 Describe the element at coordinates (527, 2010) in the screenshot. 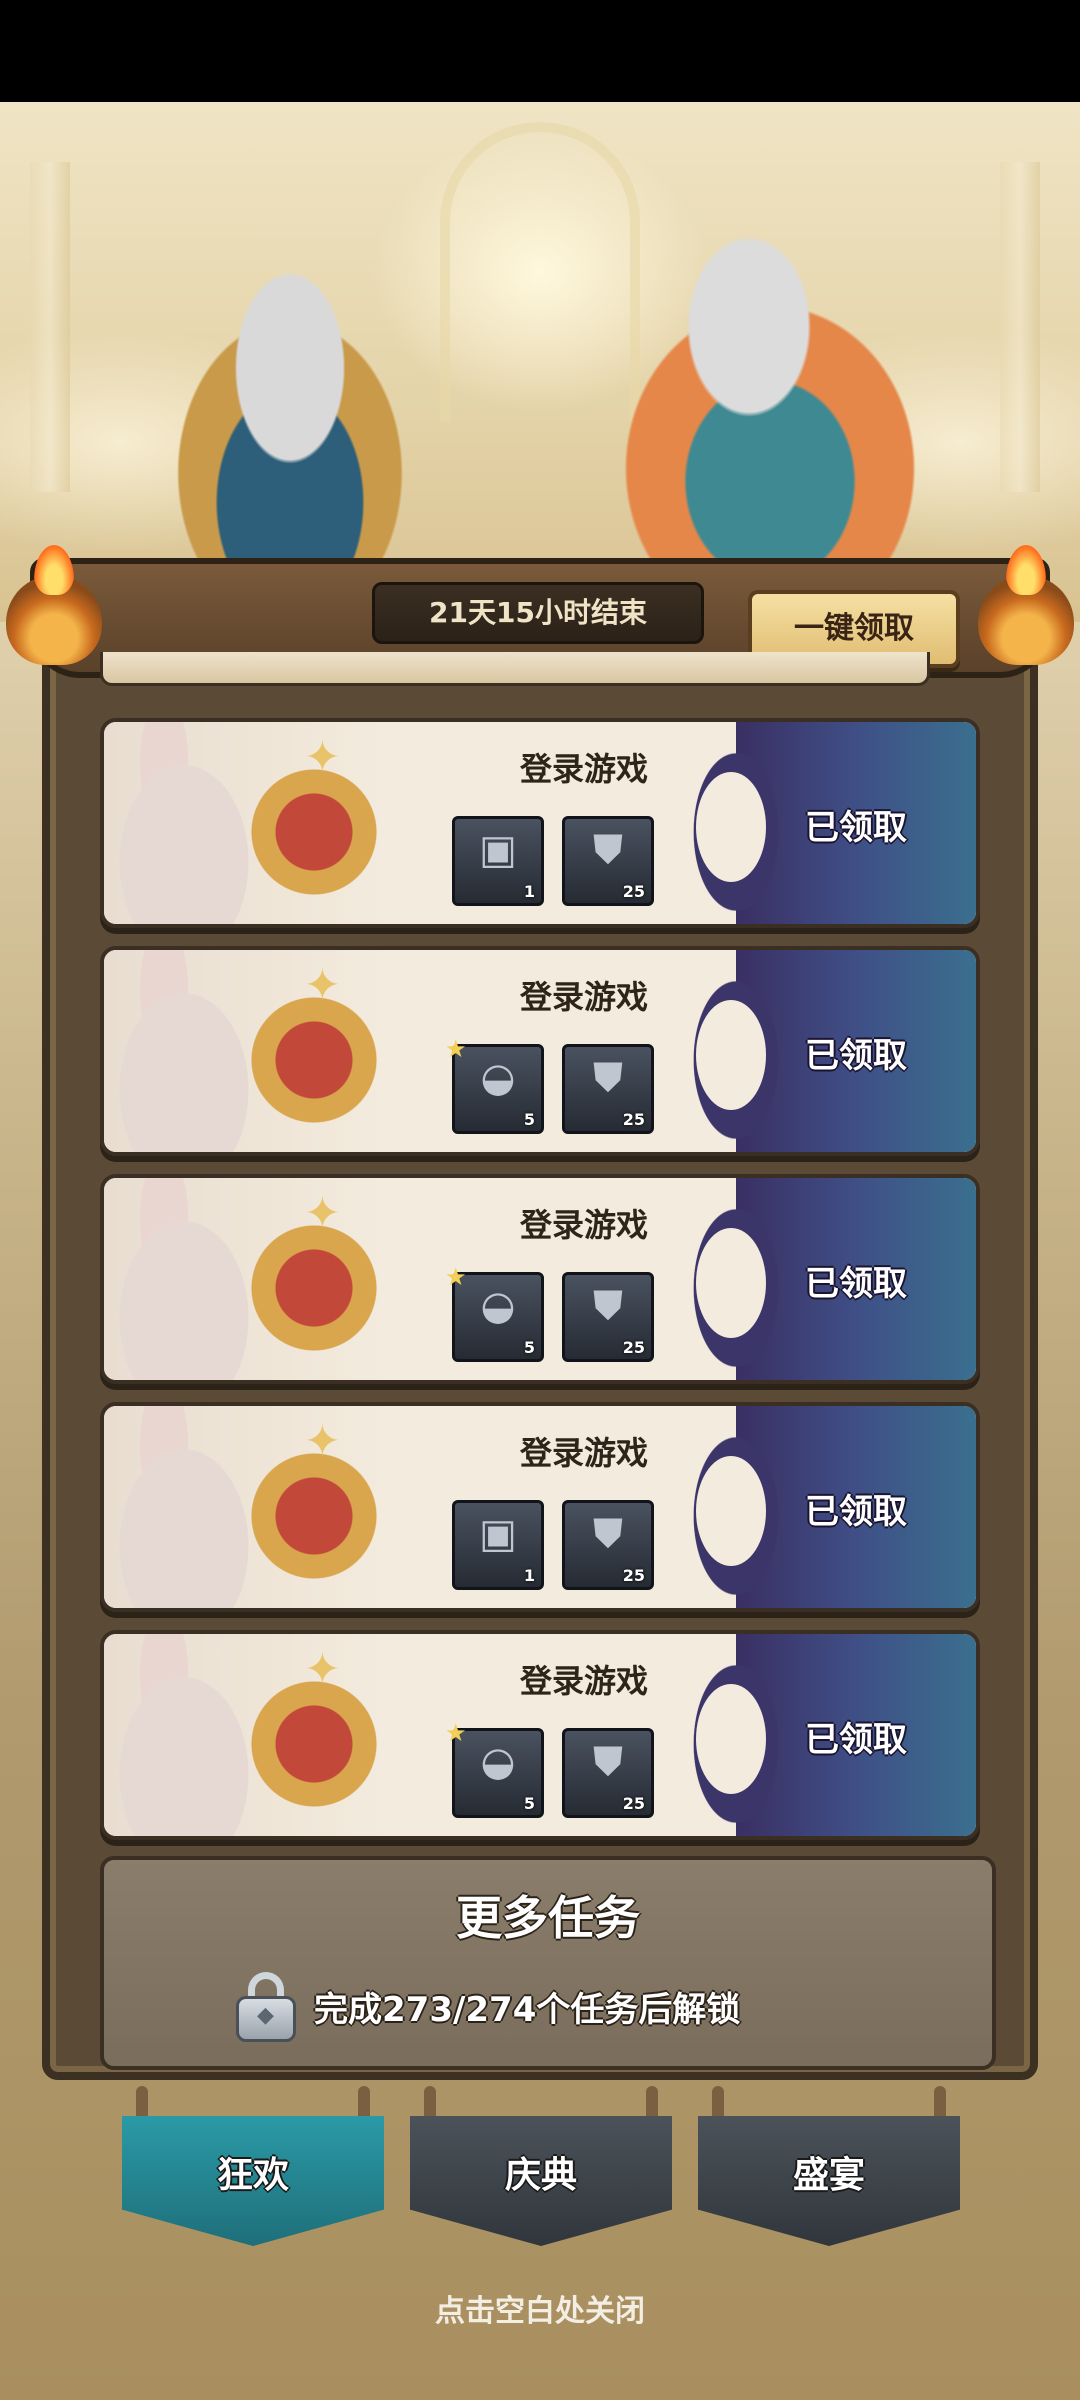

I see `unlock-requirement: 完成273/274个任务后解锁` at that location.